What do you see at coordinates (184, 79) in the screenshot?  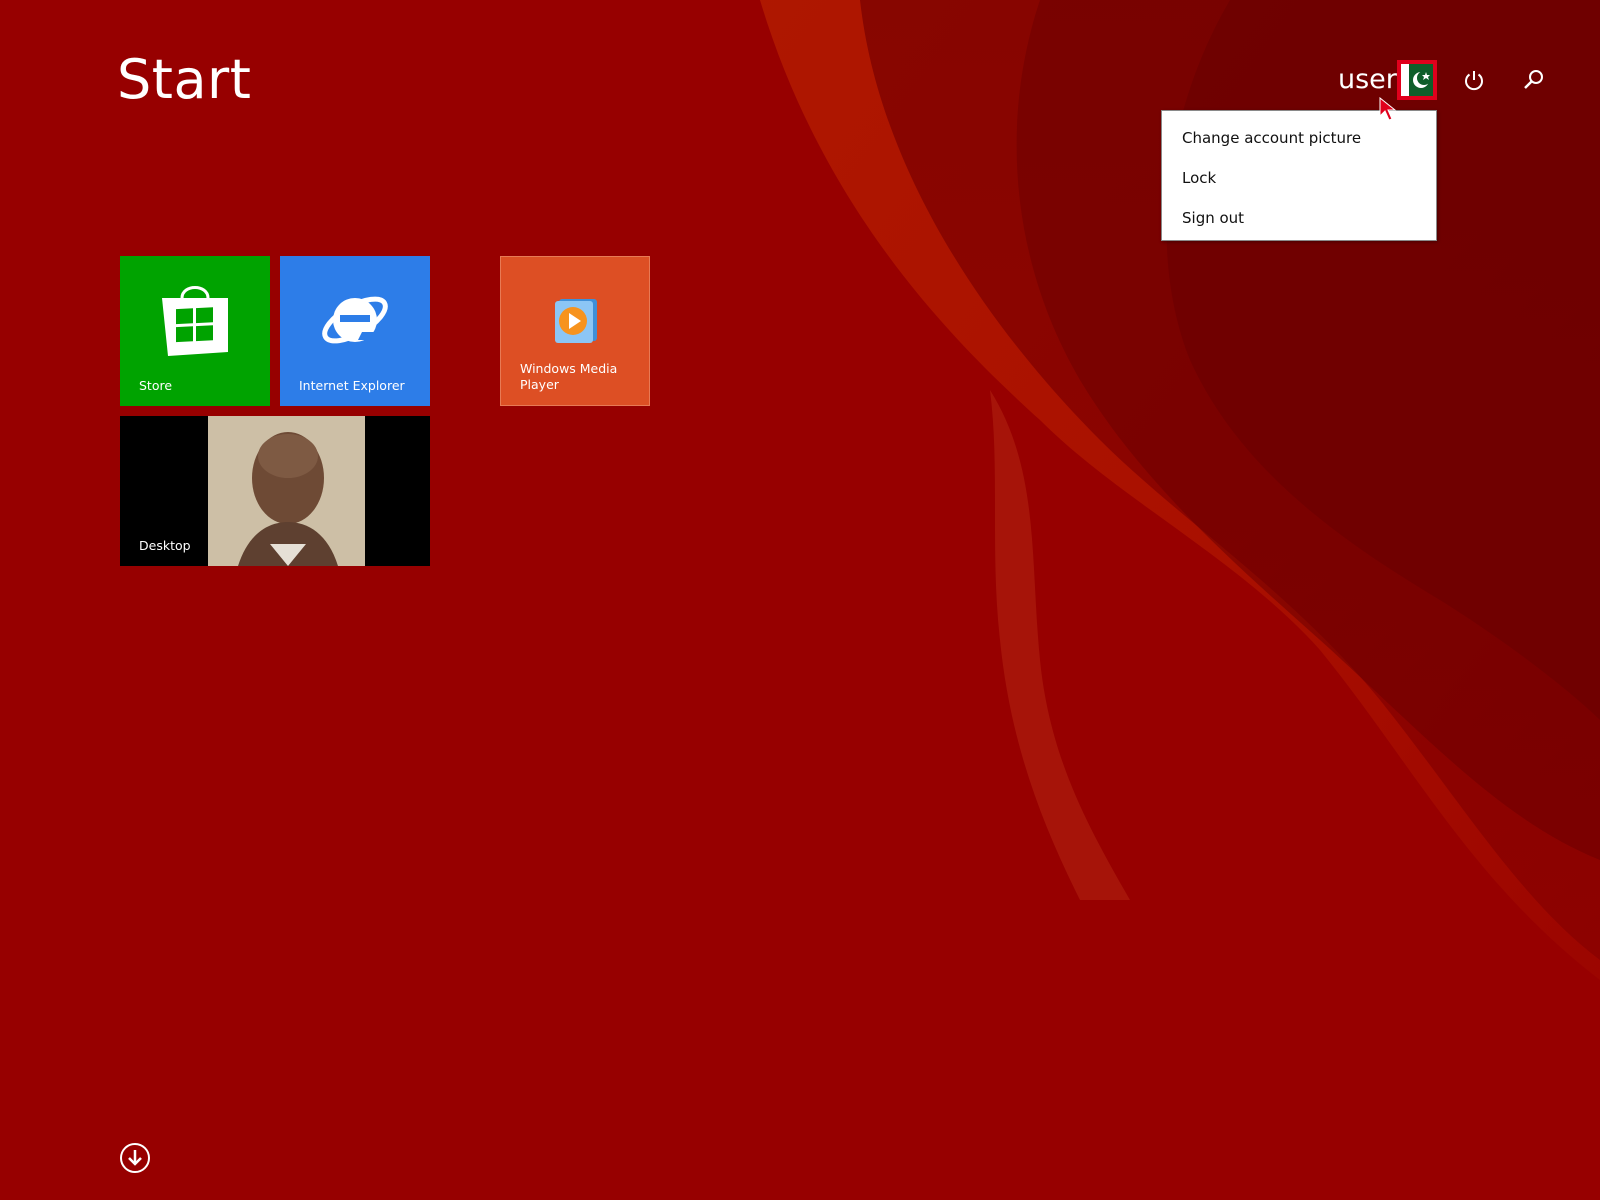 I see `page-title: Start` at bounding box center [184, 79].